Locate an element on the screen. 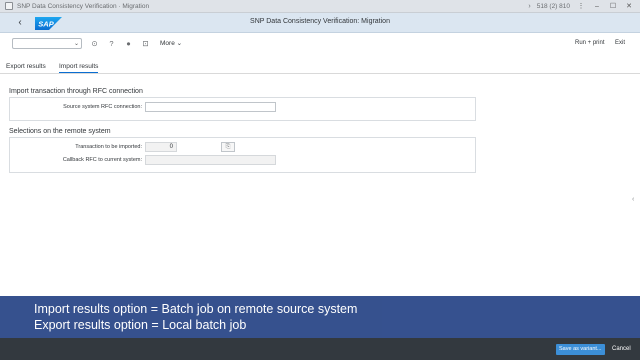 The height and width of the screenshot is (360, 640). help-icon: ? is located at coordinates (111, 43).